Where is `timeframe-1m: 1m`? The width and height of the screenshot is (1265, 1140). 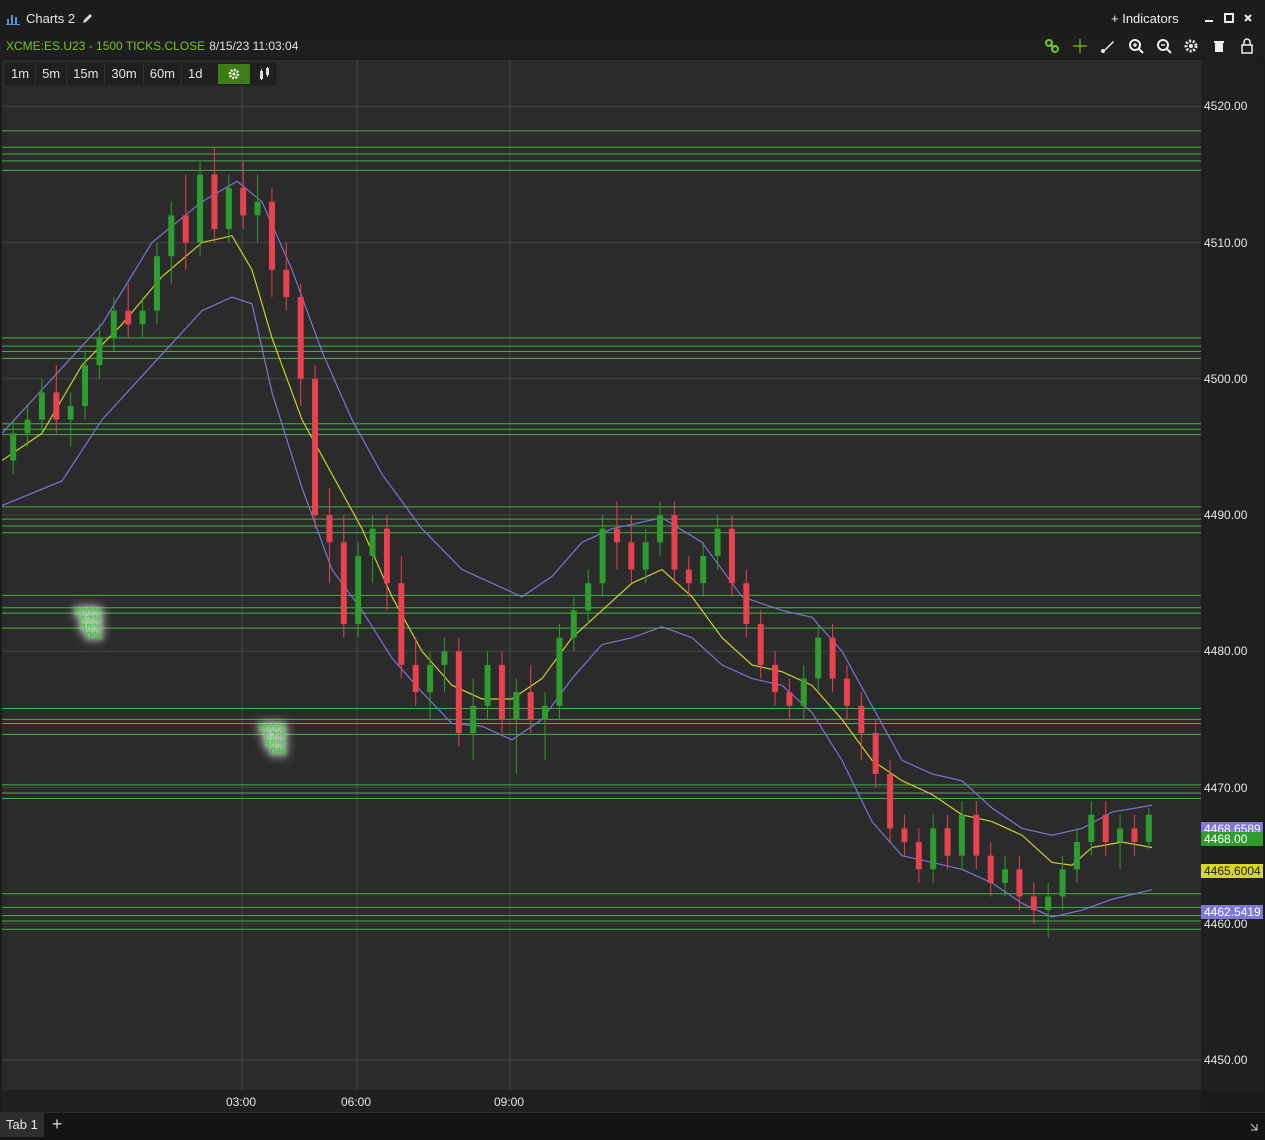
timeframe-1m: 1m is located at coordinates (21, 74).